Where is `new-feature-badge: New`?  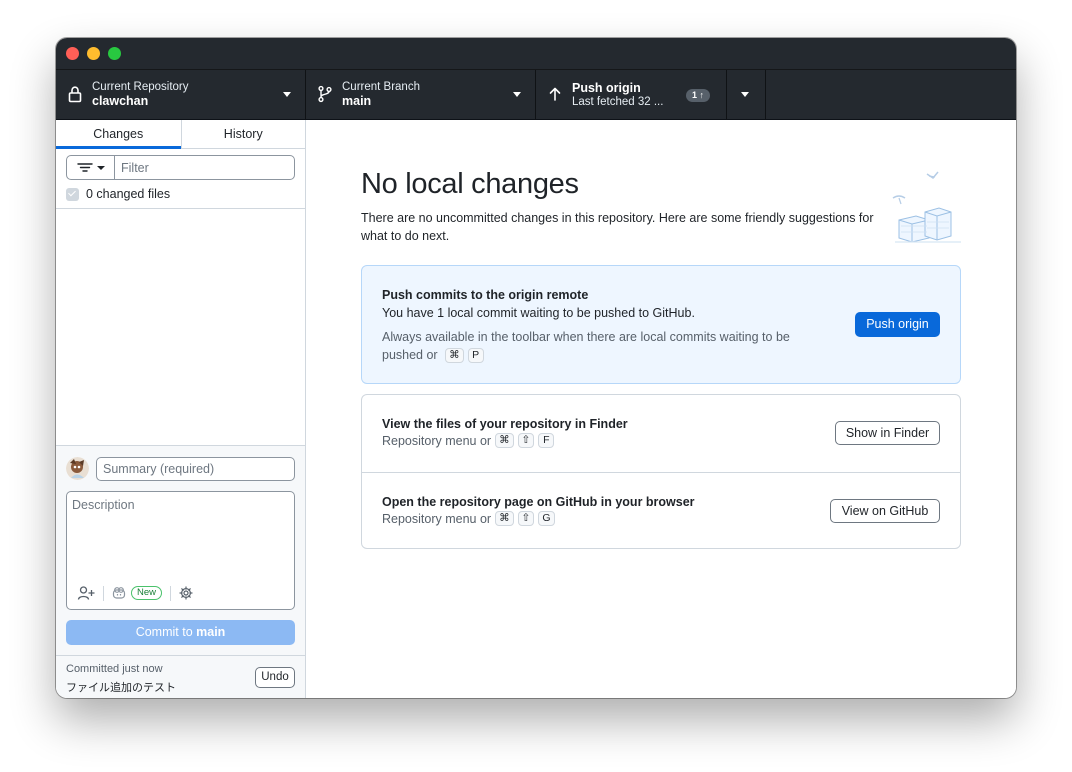 new-feature-badge: New is located at coordinates (147, 593).